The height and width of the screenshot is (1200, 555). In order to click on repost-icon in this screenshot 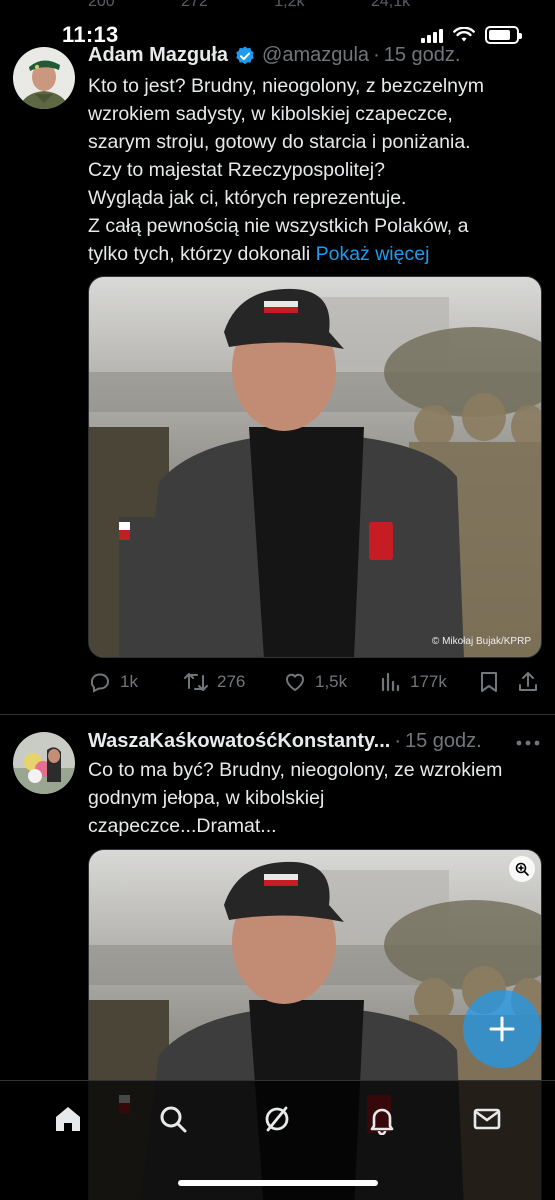, I will do `click(196, 682)`.